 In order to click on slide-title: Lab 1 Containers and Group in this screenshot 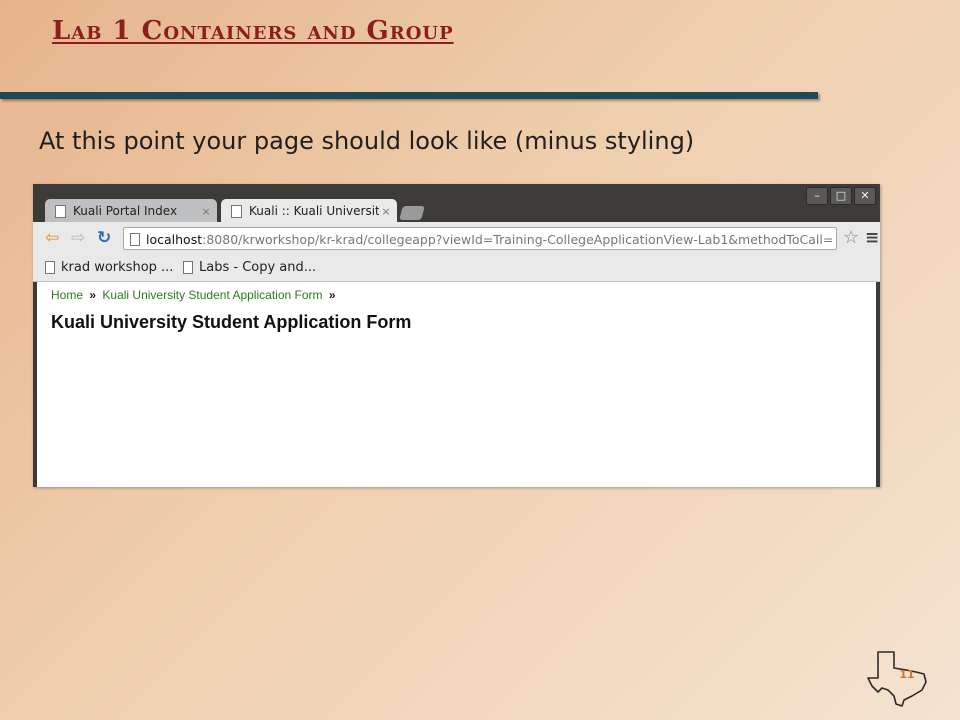, I will do `click(253, 31)`.